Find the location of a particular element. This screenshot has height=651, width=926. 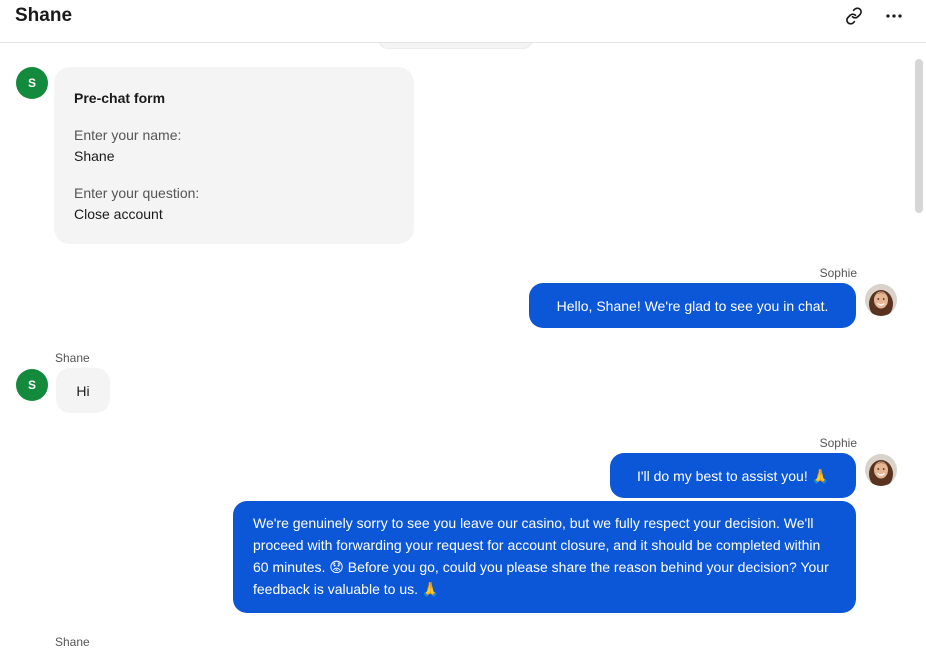

more-horizontal-icon is located at coordinates (894, 16).